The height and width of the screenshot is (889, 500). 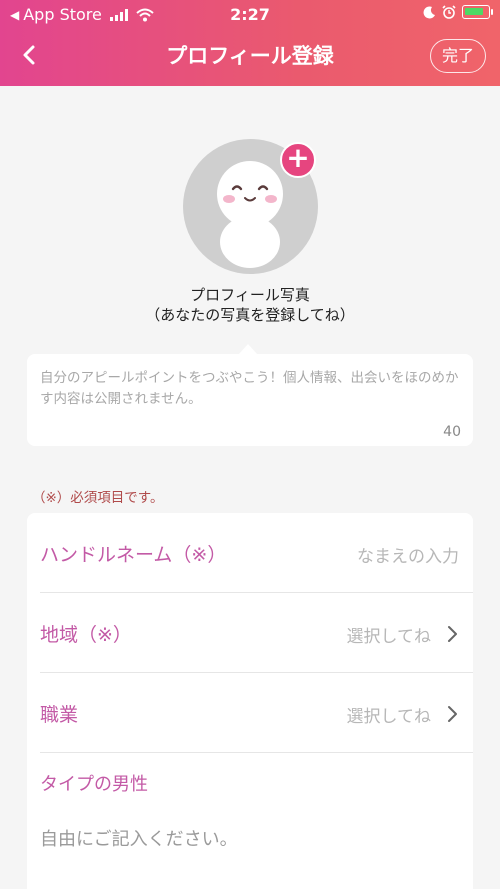 I want to click on required-note: （※）必須項目です。, so click(x=98, y=498).